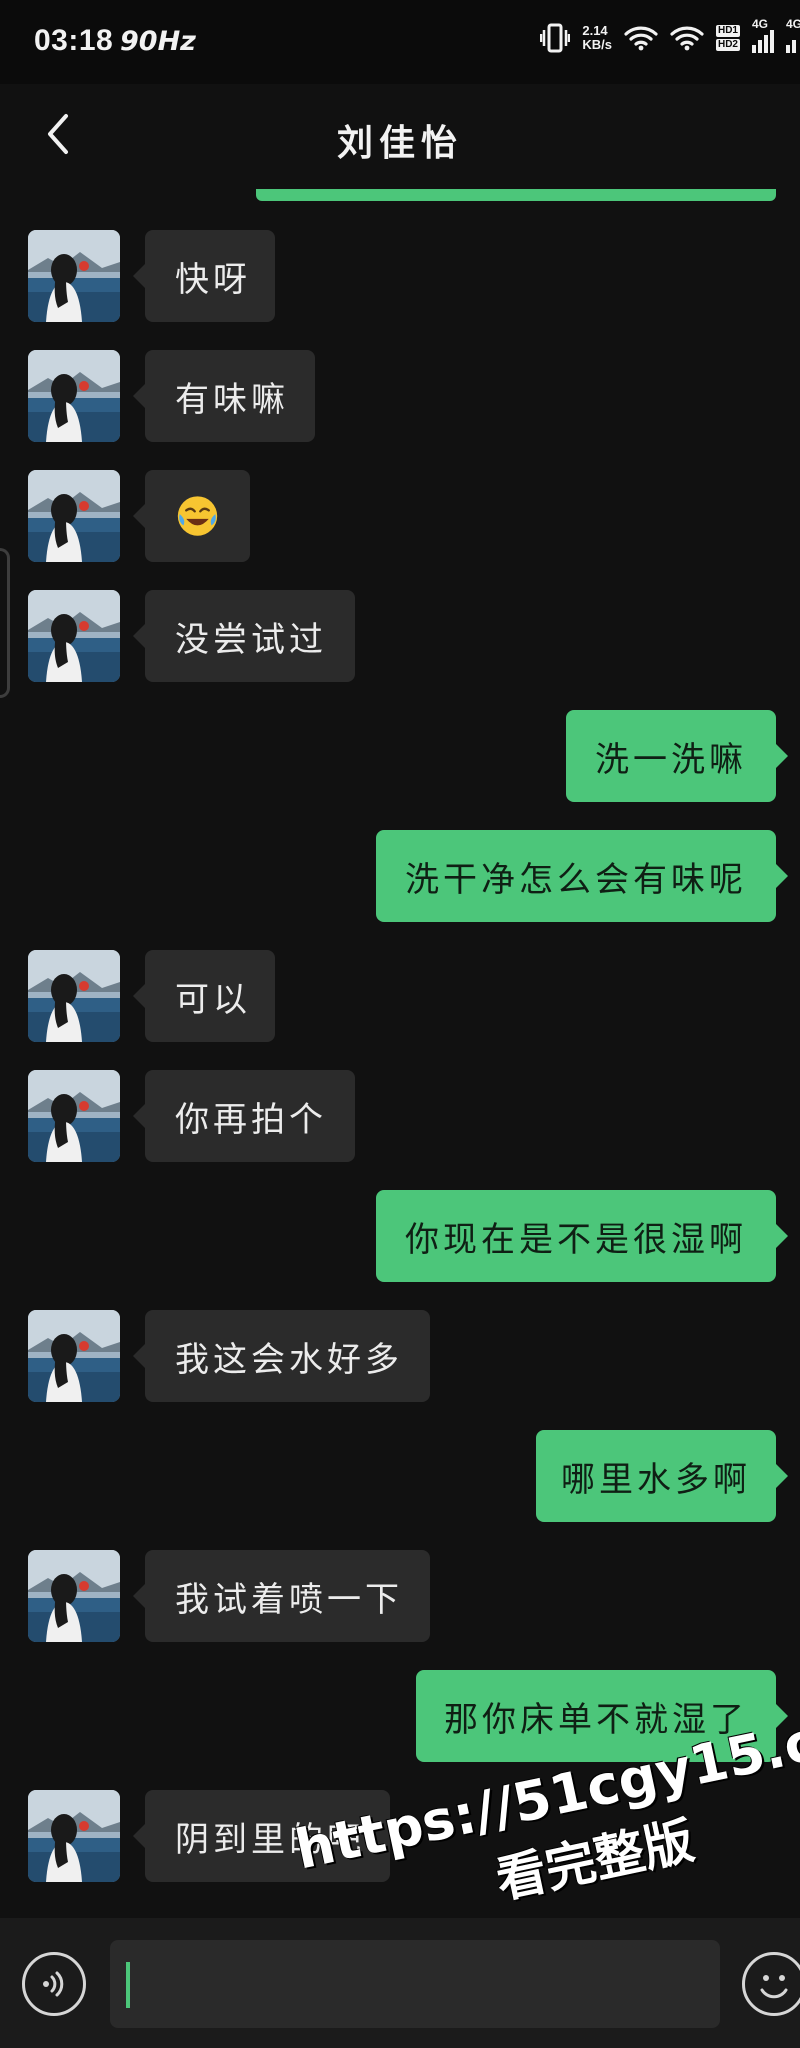  Describe the element at coordinates (400, 1476) in the screenshot. I see `outgoing-message: 哪里水多啊` at that location.